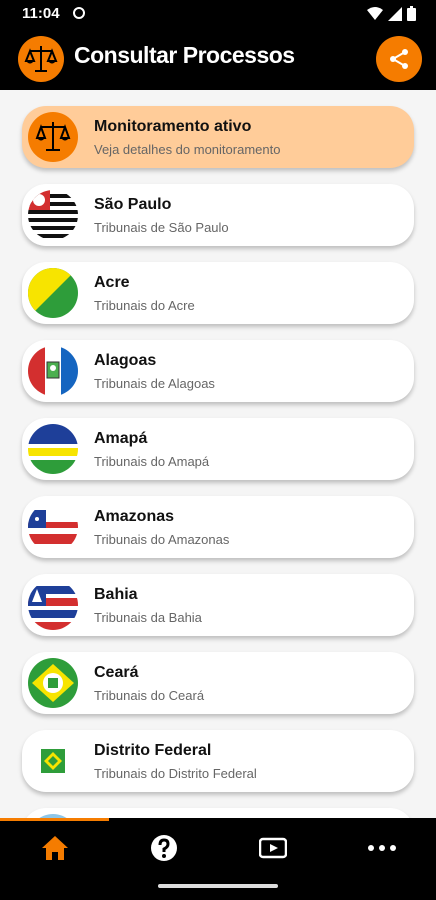 The width and height of the screenshot is (436, 900). What do you see at coordinates (162, 539) in the screenshot?
I see `state-subtitle: Tribunais do Amazonas` at bounding box center [162, 539].